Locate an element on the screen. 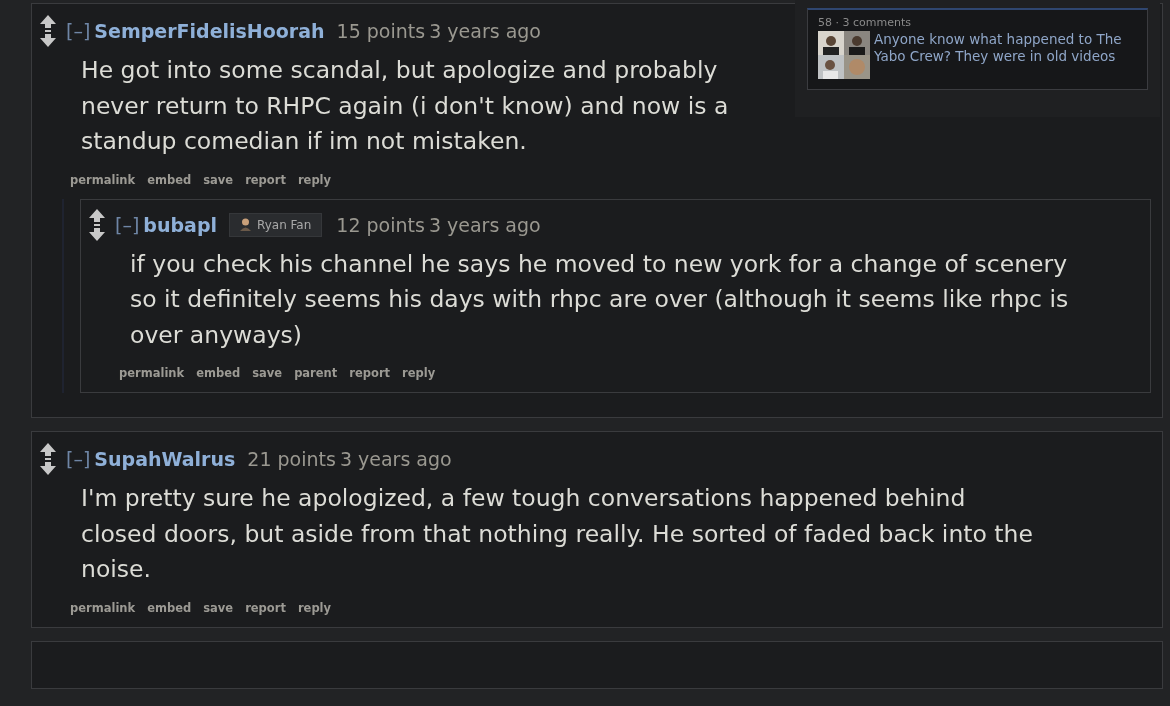  comment-text: He got into some scandal, but apologize and probably never return to RHPC again (i don't know) and now is a standup comedian if im not mistaken. is located at coordinates (405, 106).